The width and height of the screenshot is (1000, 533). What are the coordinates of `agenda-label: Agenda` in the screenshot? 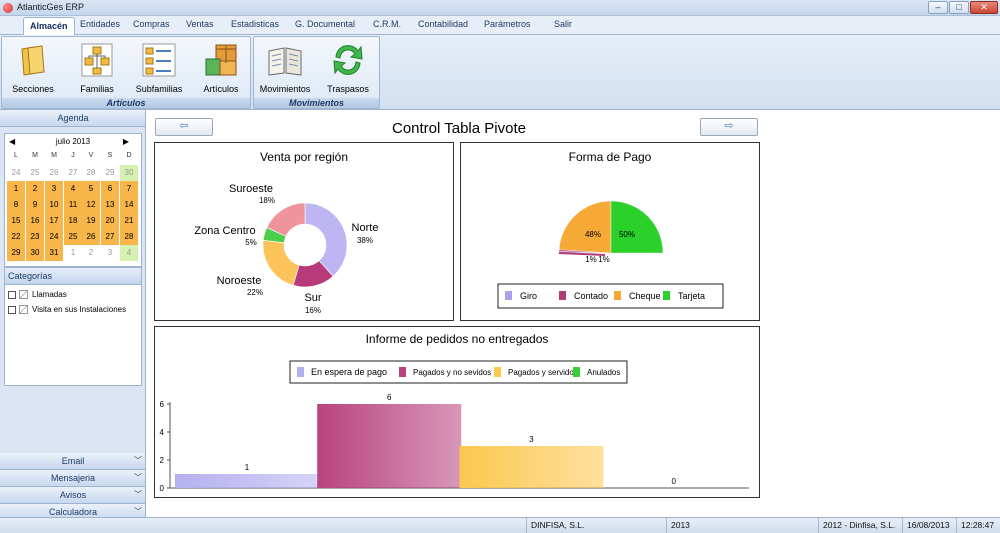 It's located at (73, 118).